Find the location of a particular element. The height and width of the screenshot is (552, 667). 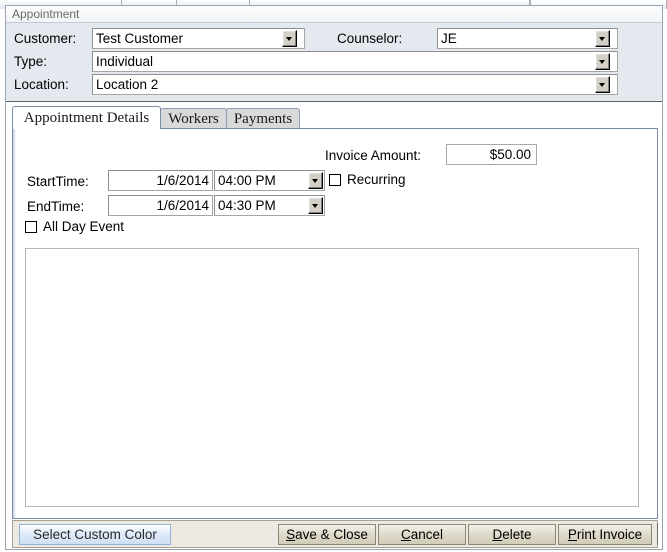

invoice-amount-input: $50.00 is located at coordinates (491, 154).